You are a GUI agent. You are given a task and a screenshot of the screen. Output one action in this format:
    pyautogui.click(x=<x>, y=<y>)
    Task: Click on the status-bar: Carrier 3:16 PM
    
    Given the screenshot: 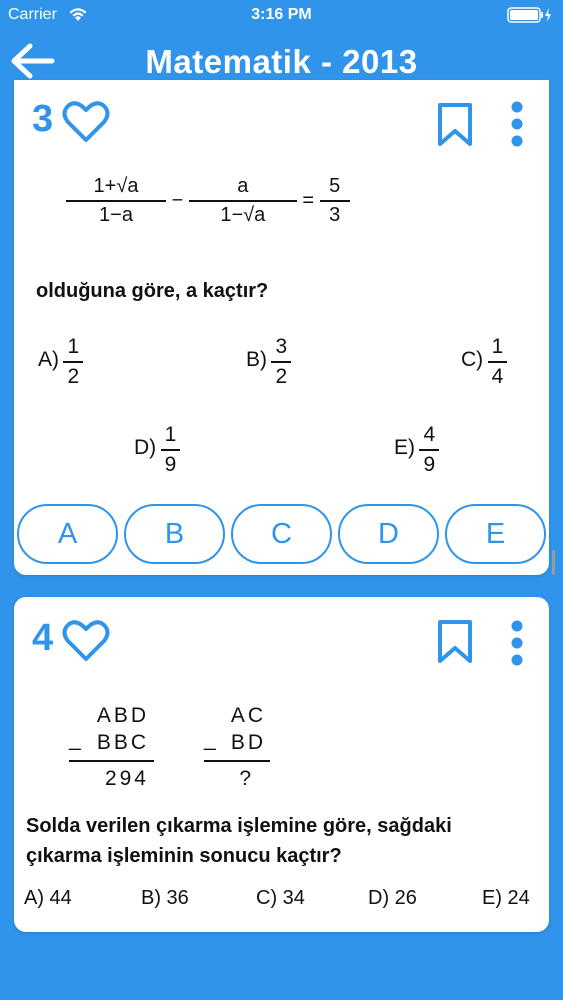 What is the action you would take?
    pyautogui.click(x=281, y=15)
    